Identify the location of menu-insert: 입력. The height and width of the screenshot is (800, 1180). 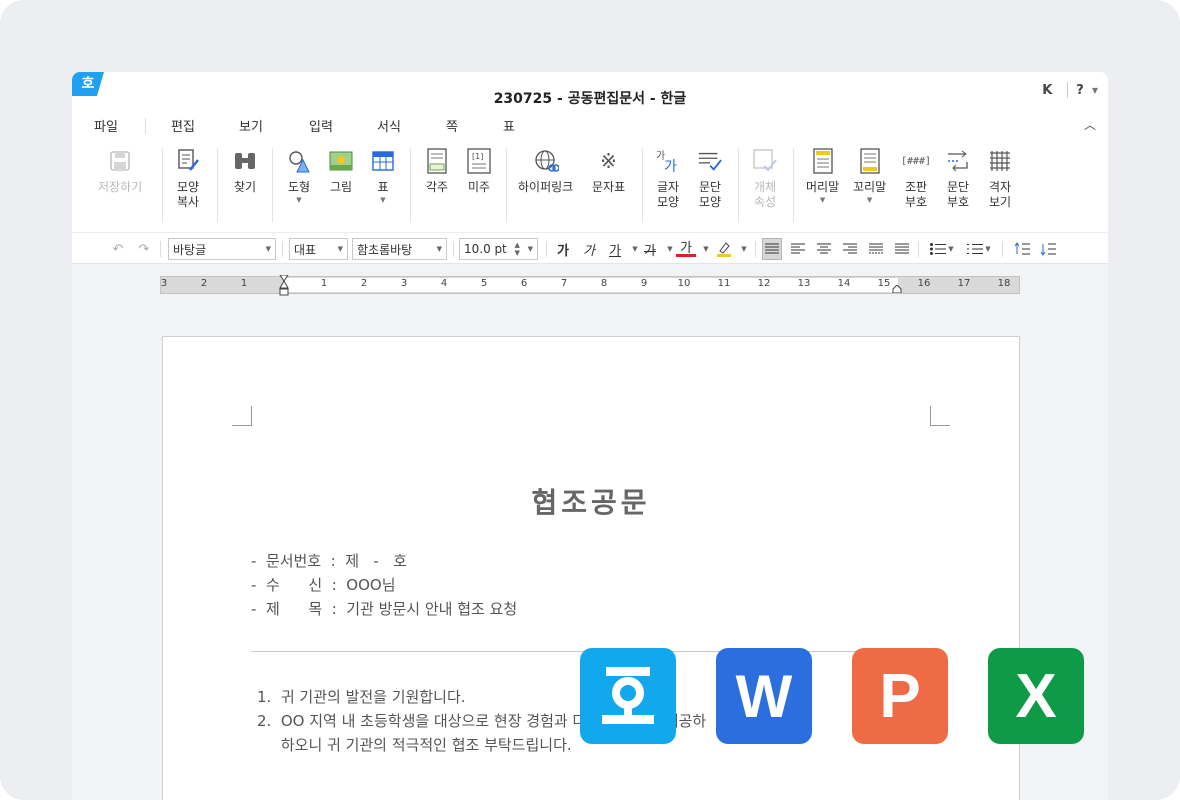
(321, 125).